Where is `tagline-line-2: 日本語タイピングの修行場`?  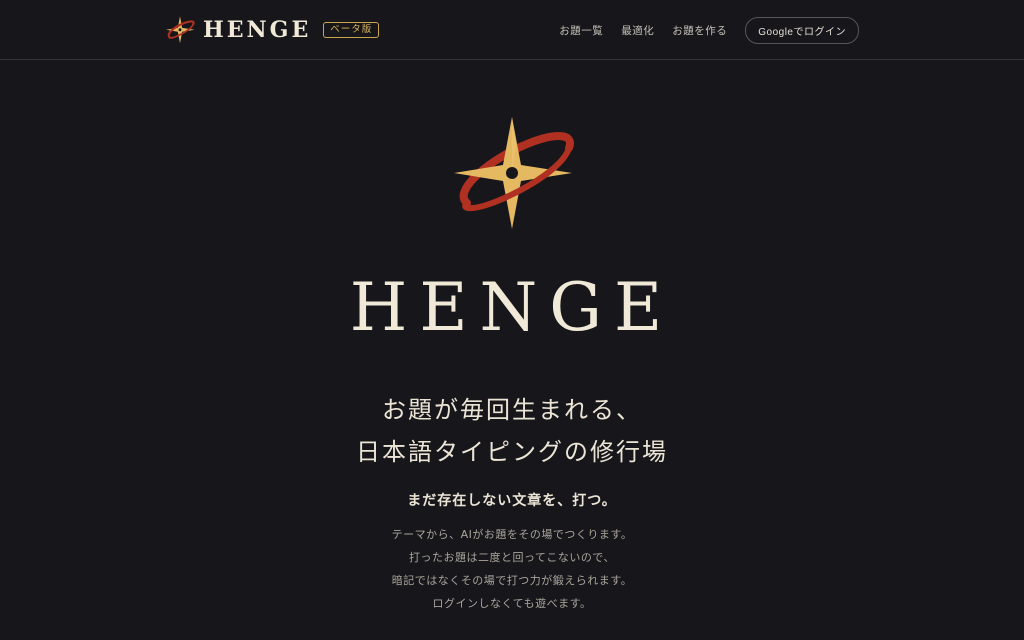
tagline-line-2: 日本語タイピングの修行場 is located at coordinates (512, 452).